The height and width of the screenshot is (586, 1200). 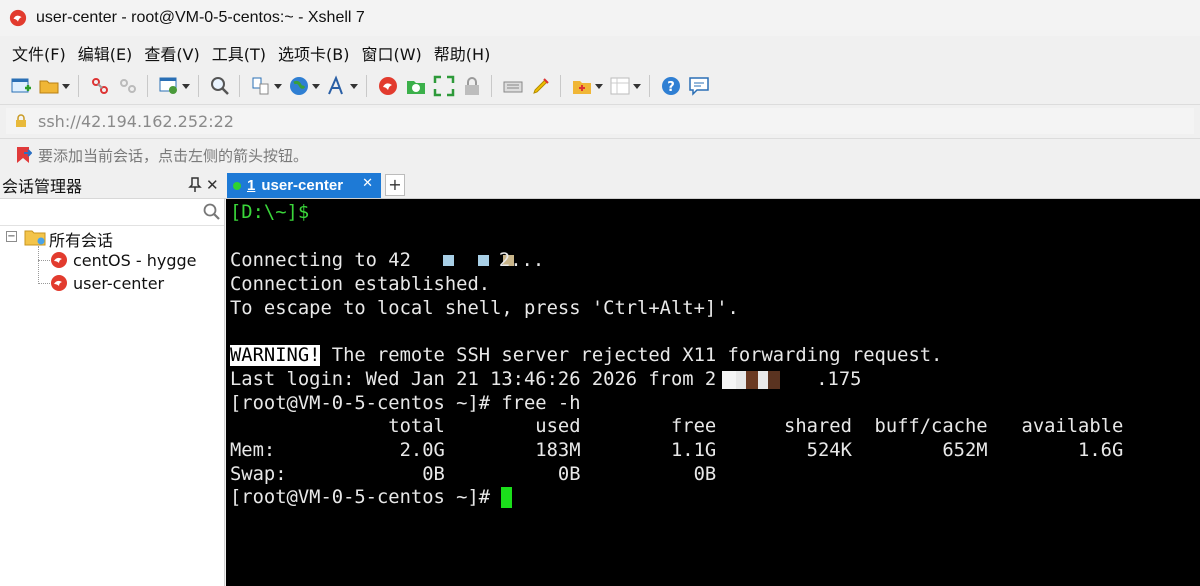 What do you see at coordinates (367, 183) in the screenshot?
I see `close-tab-icon: ✕` at bounding box center [367, 183].